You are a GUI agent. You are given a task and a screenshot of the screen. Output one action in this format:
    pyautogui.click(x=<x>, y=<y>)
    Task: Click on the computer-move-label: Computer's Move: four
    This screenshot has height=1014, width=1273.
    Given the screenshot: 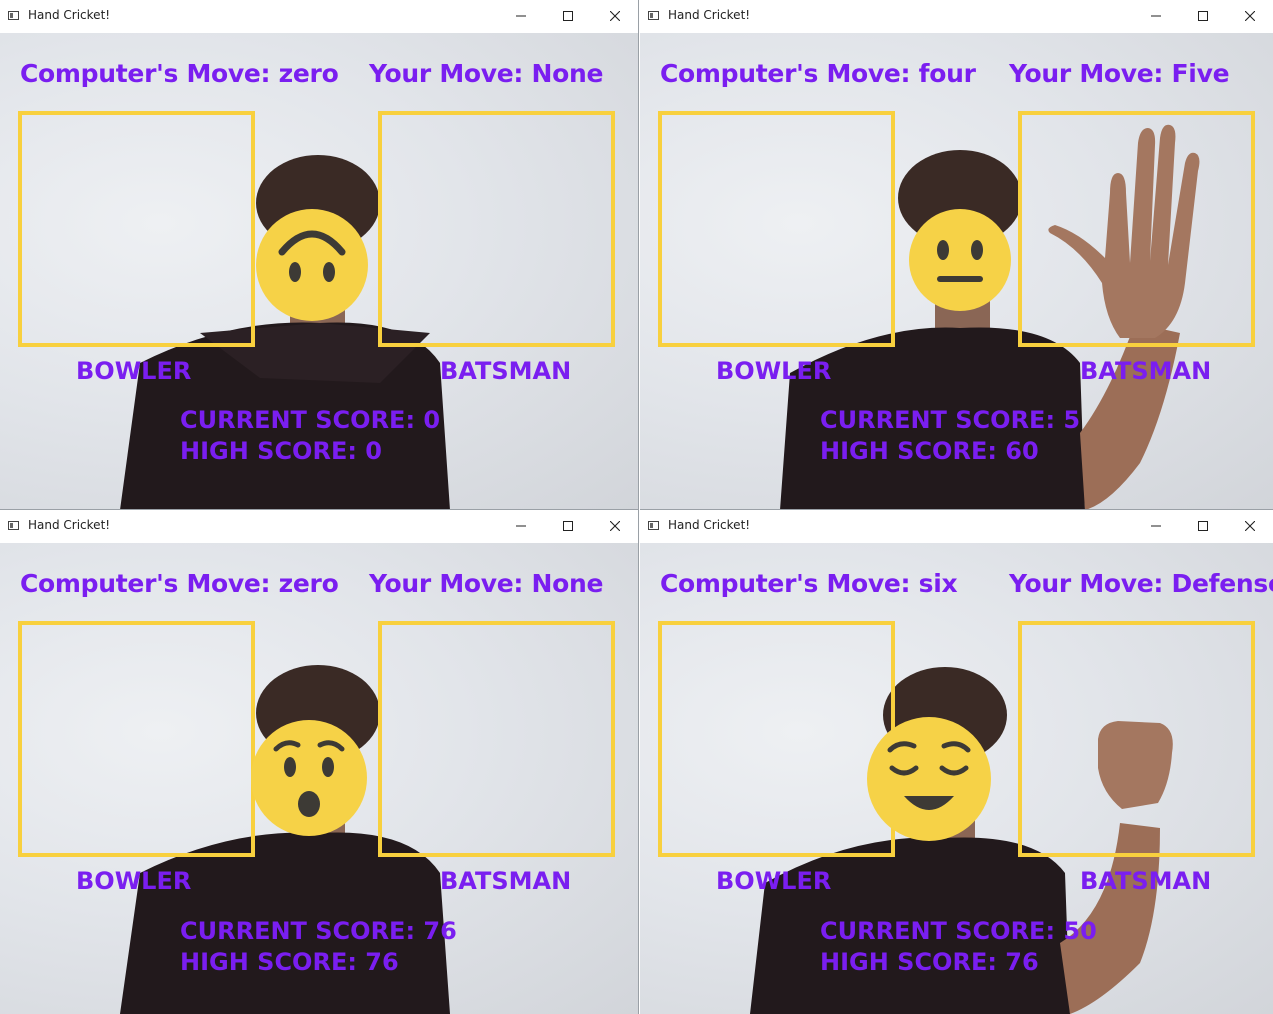 What is the action you would take?
    pyautogui.click(x=818, y=73)
    